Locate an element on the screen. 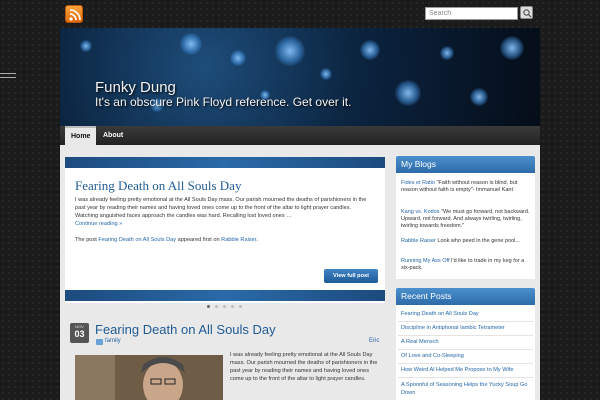 The height and width of the screenshot is (400, 600). site-title: Funky Dung is located at coordinates (135, 87).